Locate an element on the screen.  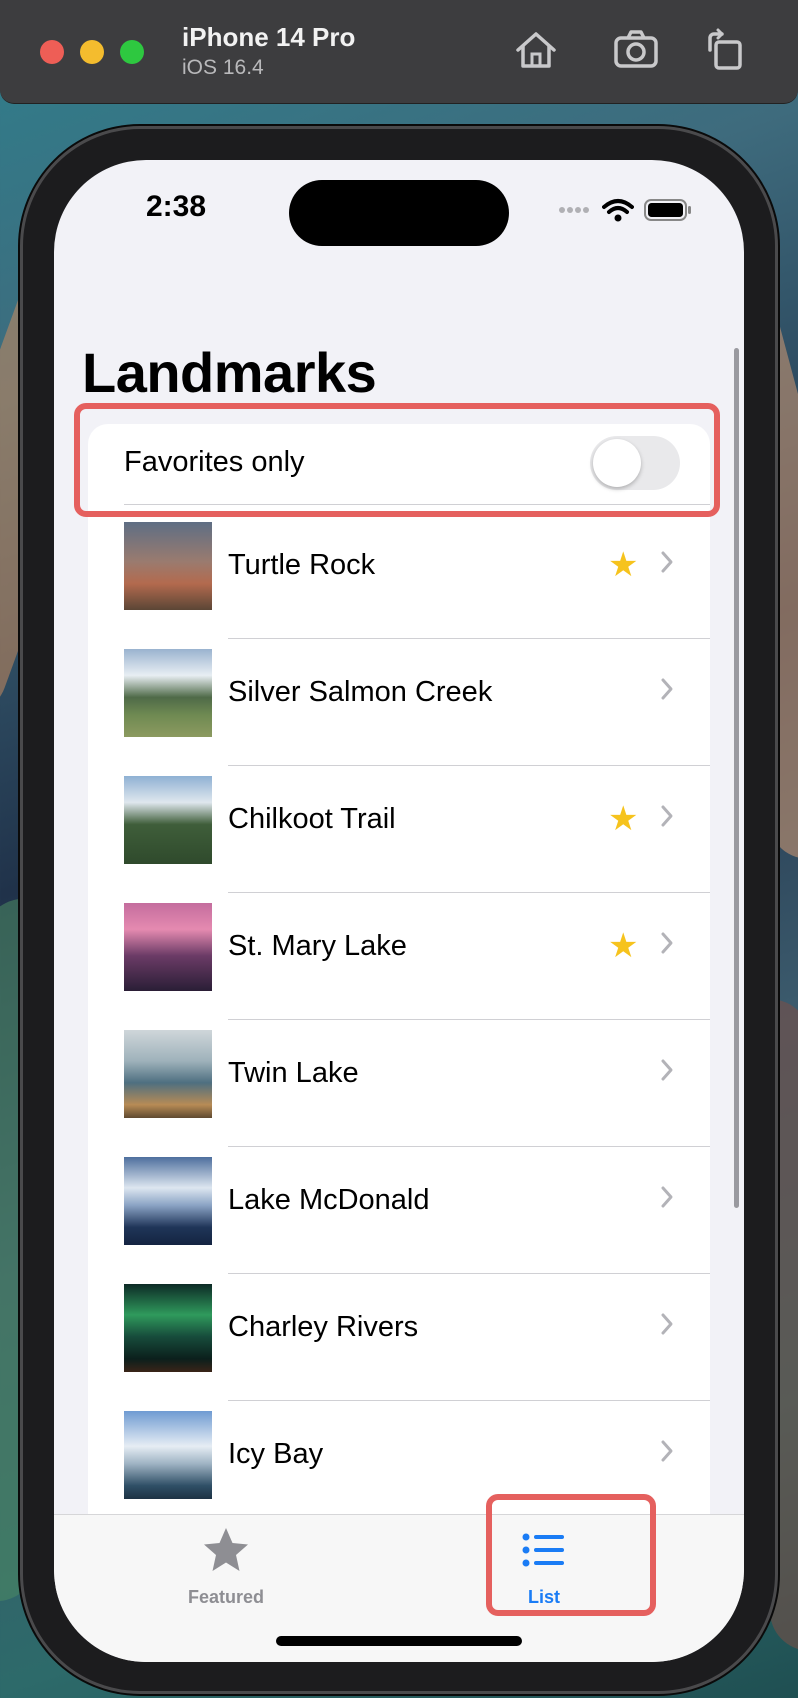
landmark-row: Silver Salmon Creek is located at coordinates (399, 702).